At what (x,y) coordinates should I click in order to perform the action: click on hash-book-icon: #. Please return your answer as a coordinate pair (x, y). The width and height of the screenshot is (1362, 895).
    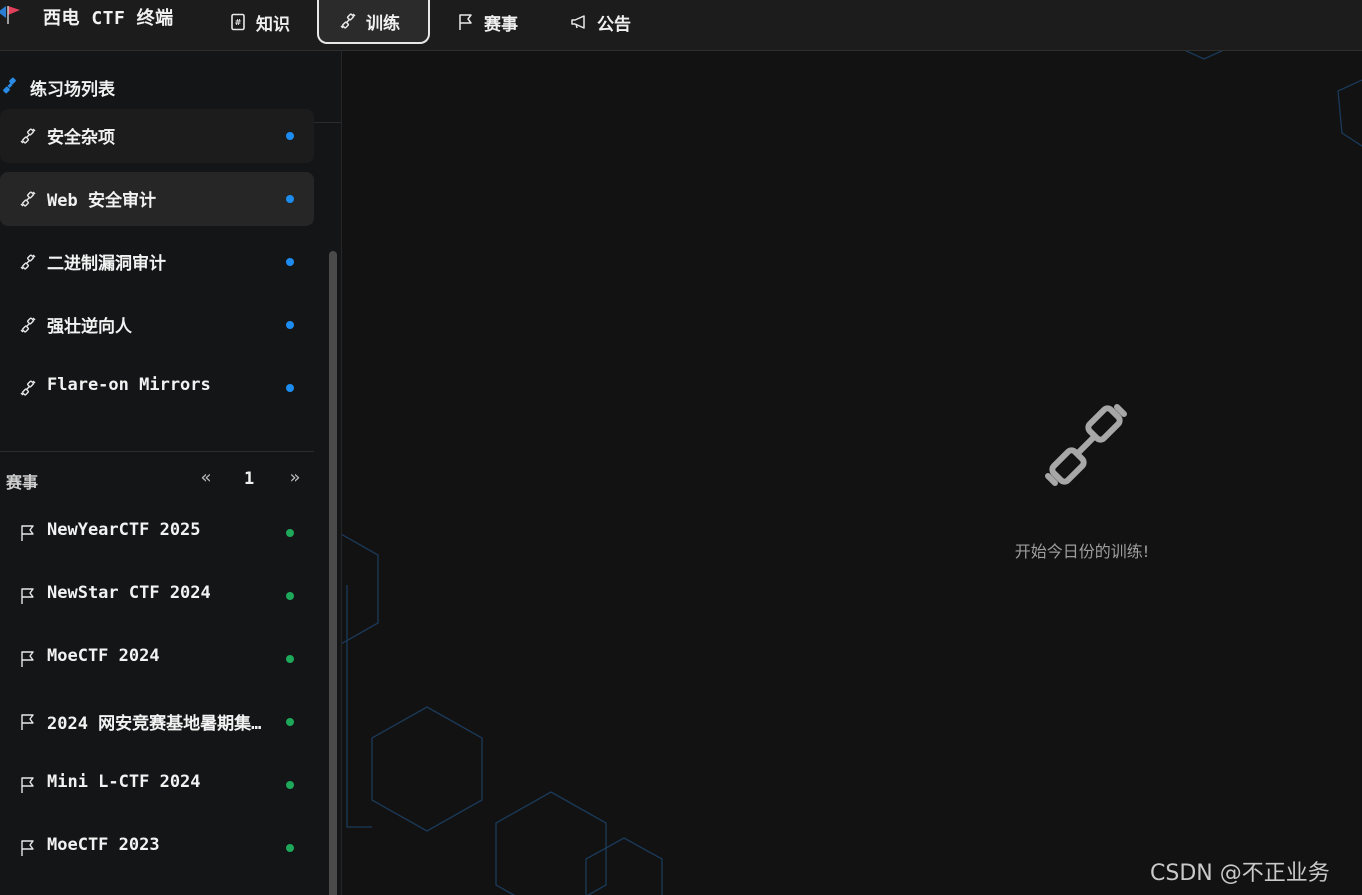
    Looking at the image, I should click on (238, 22).